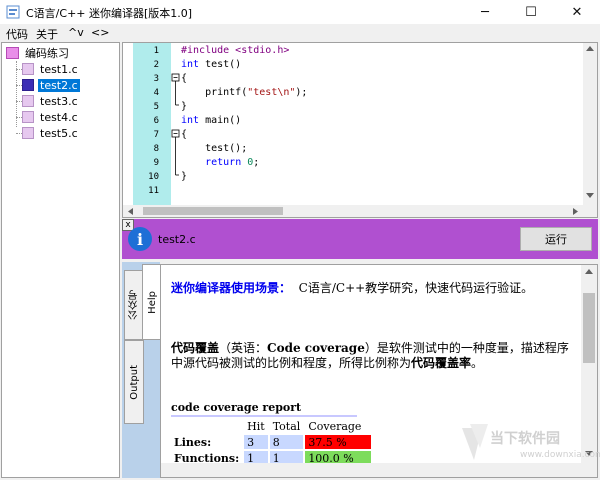  I want to click on table-row: Lines: 3 8 37.5 %, so click(271, 442).